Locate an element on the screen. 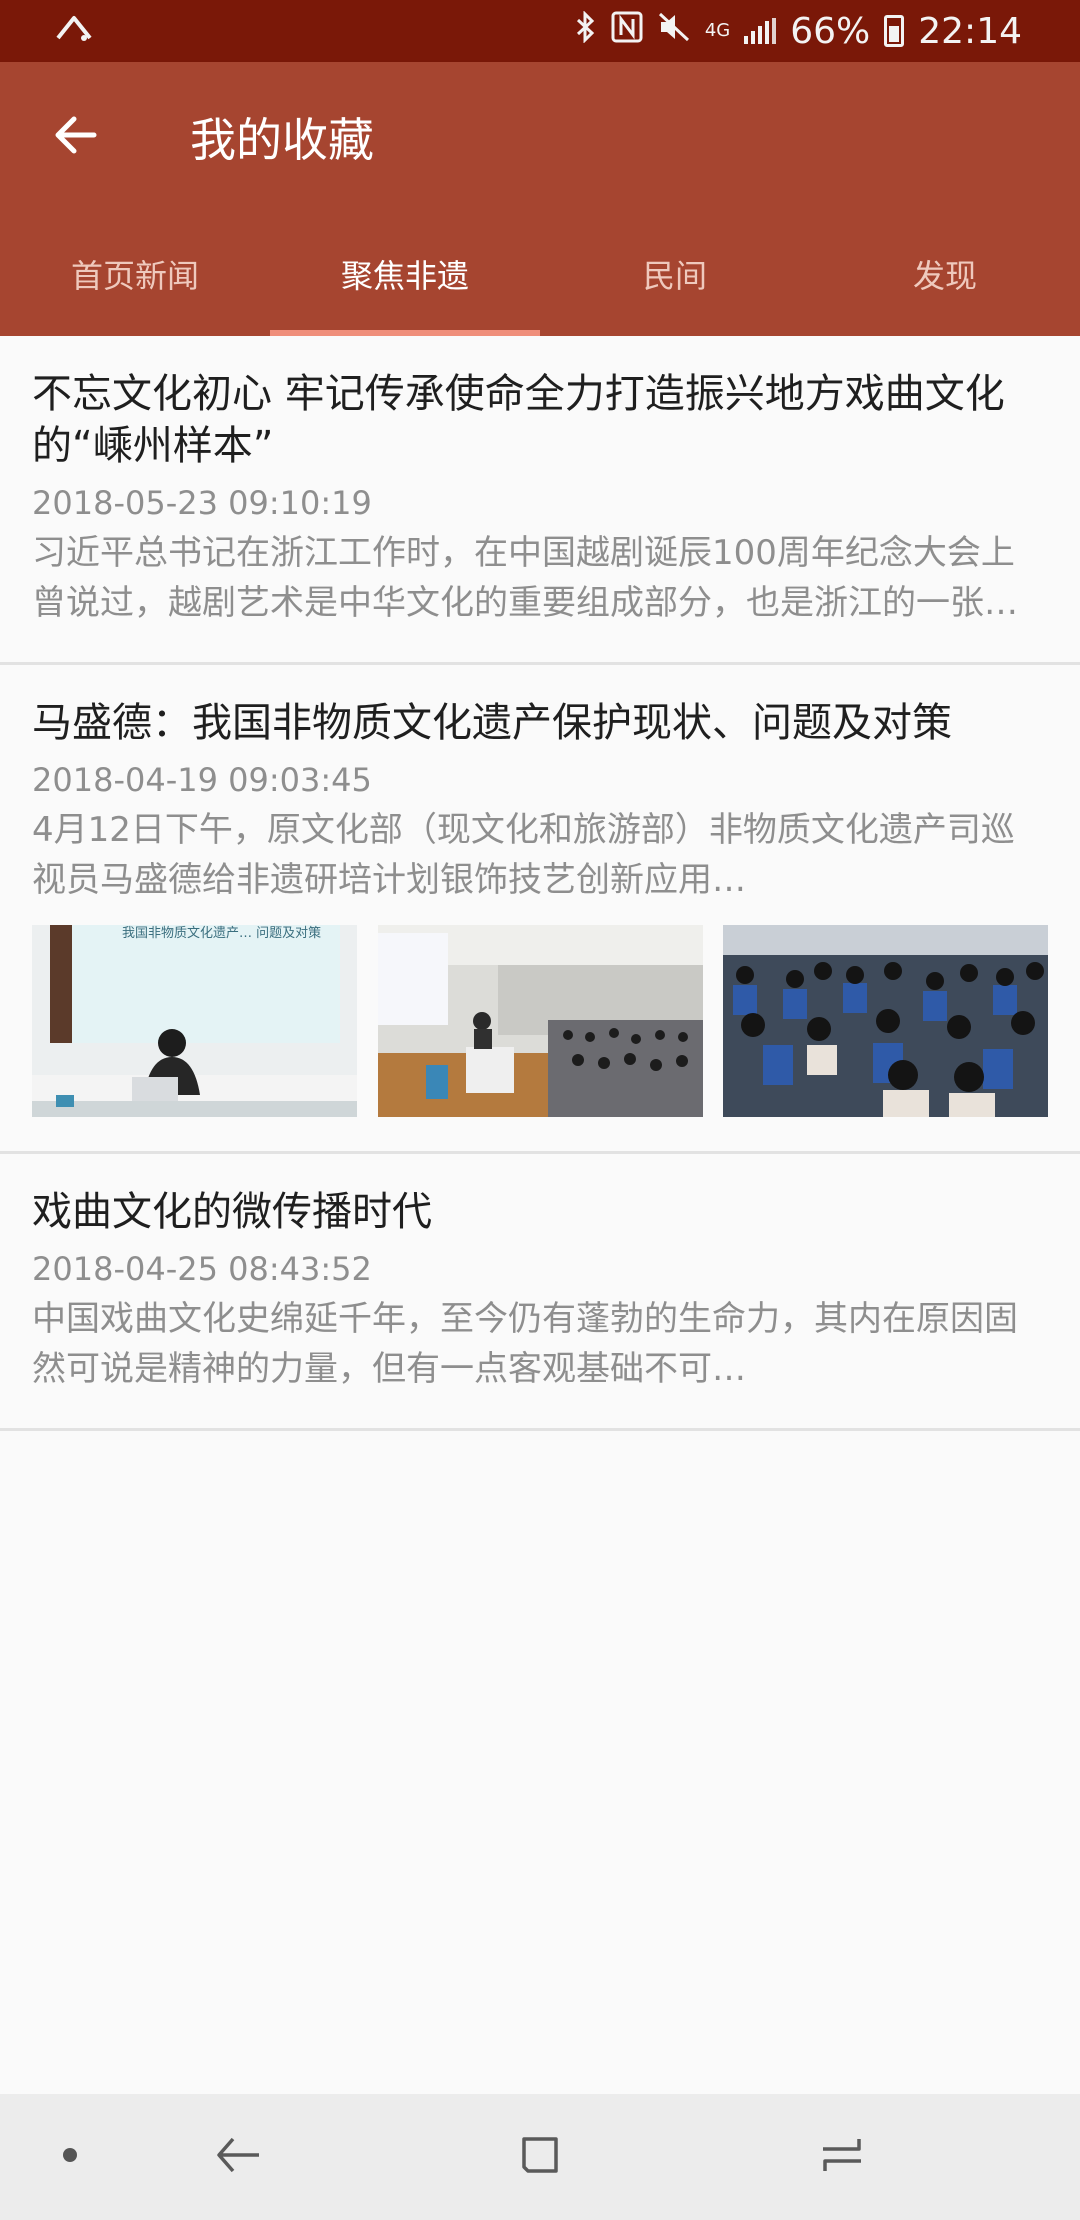 The width and height of the screenshot is (1080, 2220). arrow-left-icon is located at coordinates (75, 137).